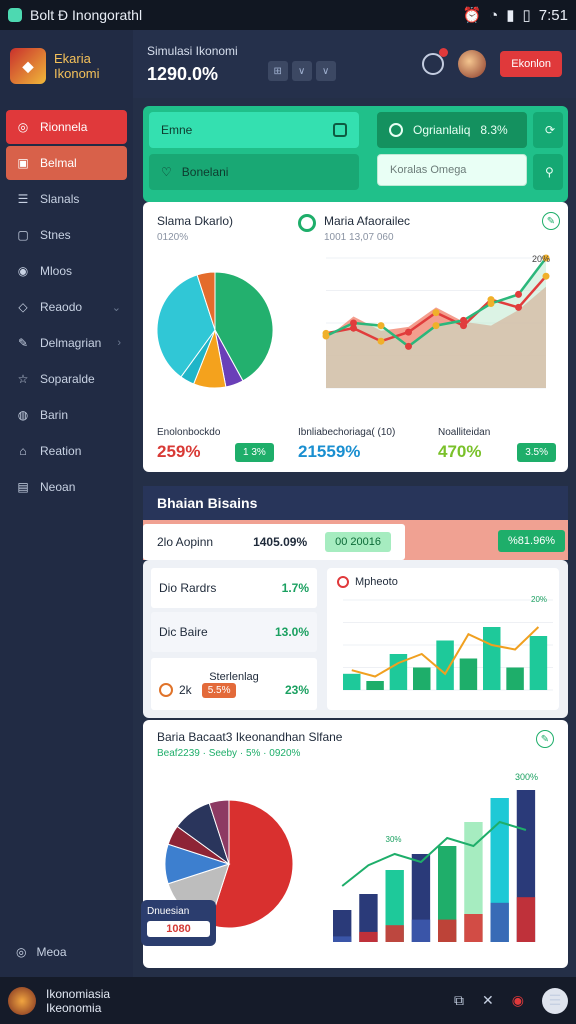  I want to click on area-chart: 20%, so click(436, 321).